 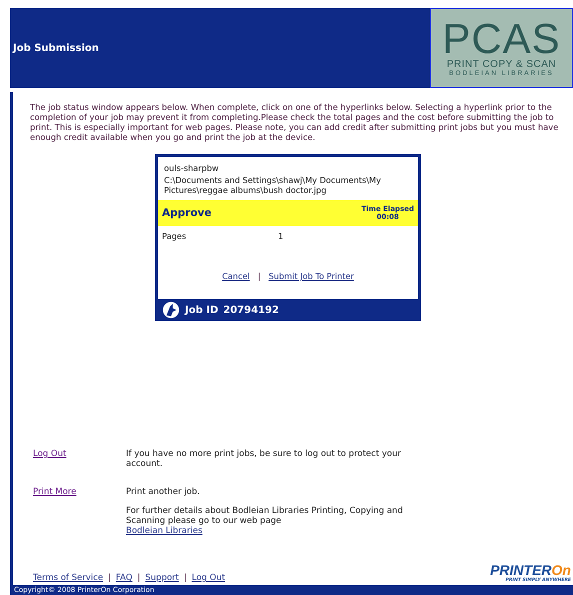 I want to click on footer-link: Terms of Service, so click(x=68, y=578).